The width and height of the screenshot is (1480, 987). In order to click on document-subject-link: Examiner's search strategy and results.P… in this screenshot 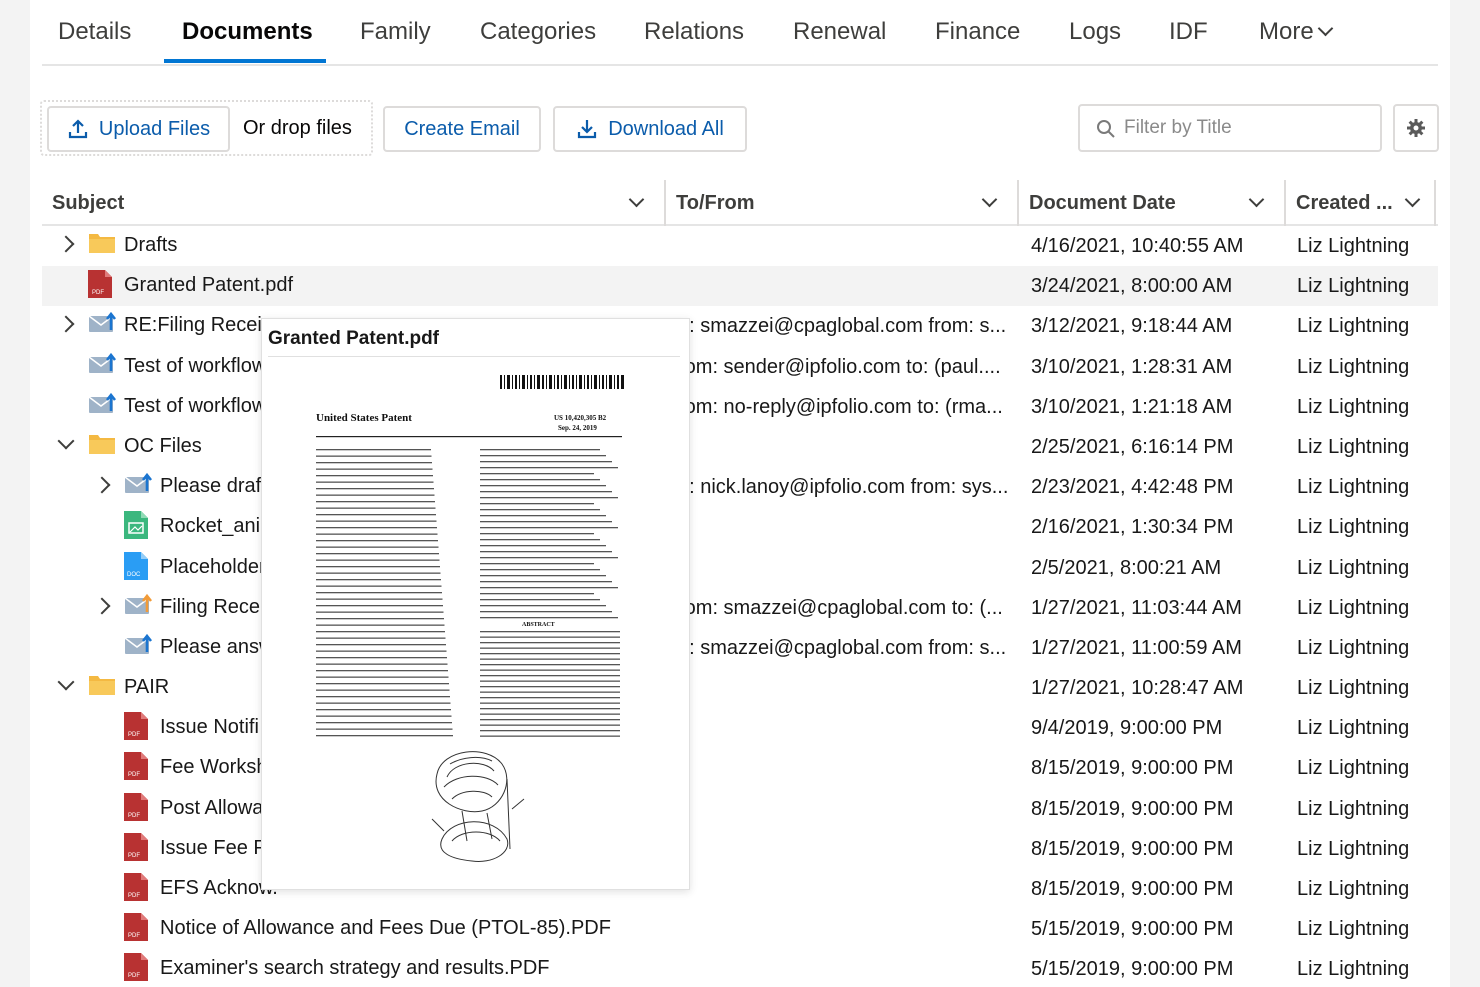, I will do `click(355, 968)`.